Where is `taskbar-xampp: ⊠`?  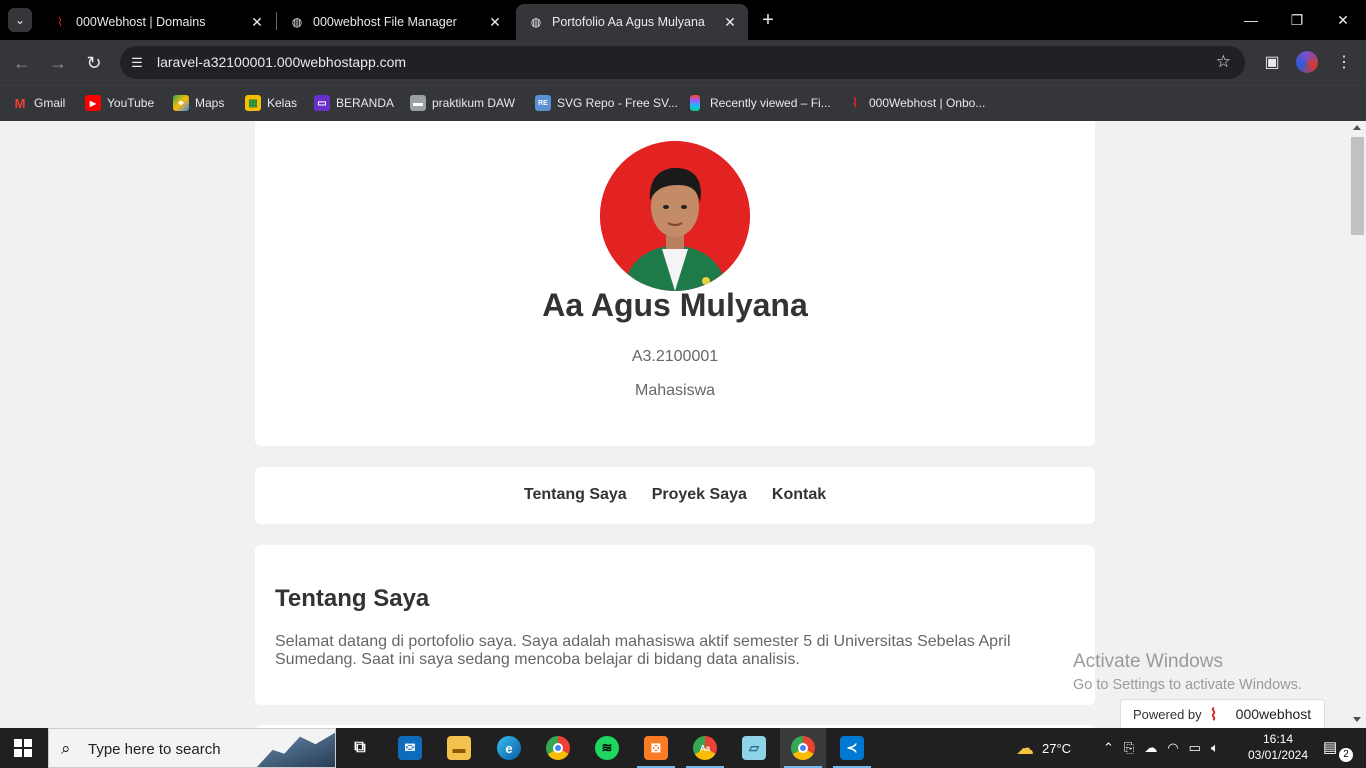 taskbar-xampp: ⊠ is located at coordinates (656, 748).